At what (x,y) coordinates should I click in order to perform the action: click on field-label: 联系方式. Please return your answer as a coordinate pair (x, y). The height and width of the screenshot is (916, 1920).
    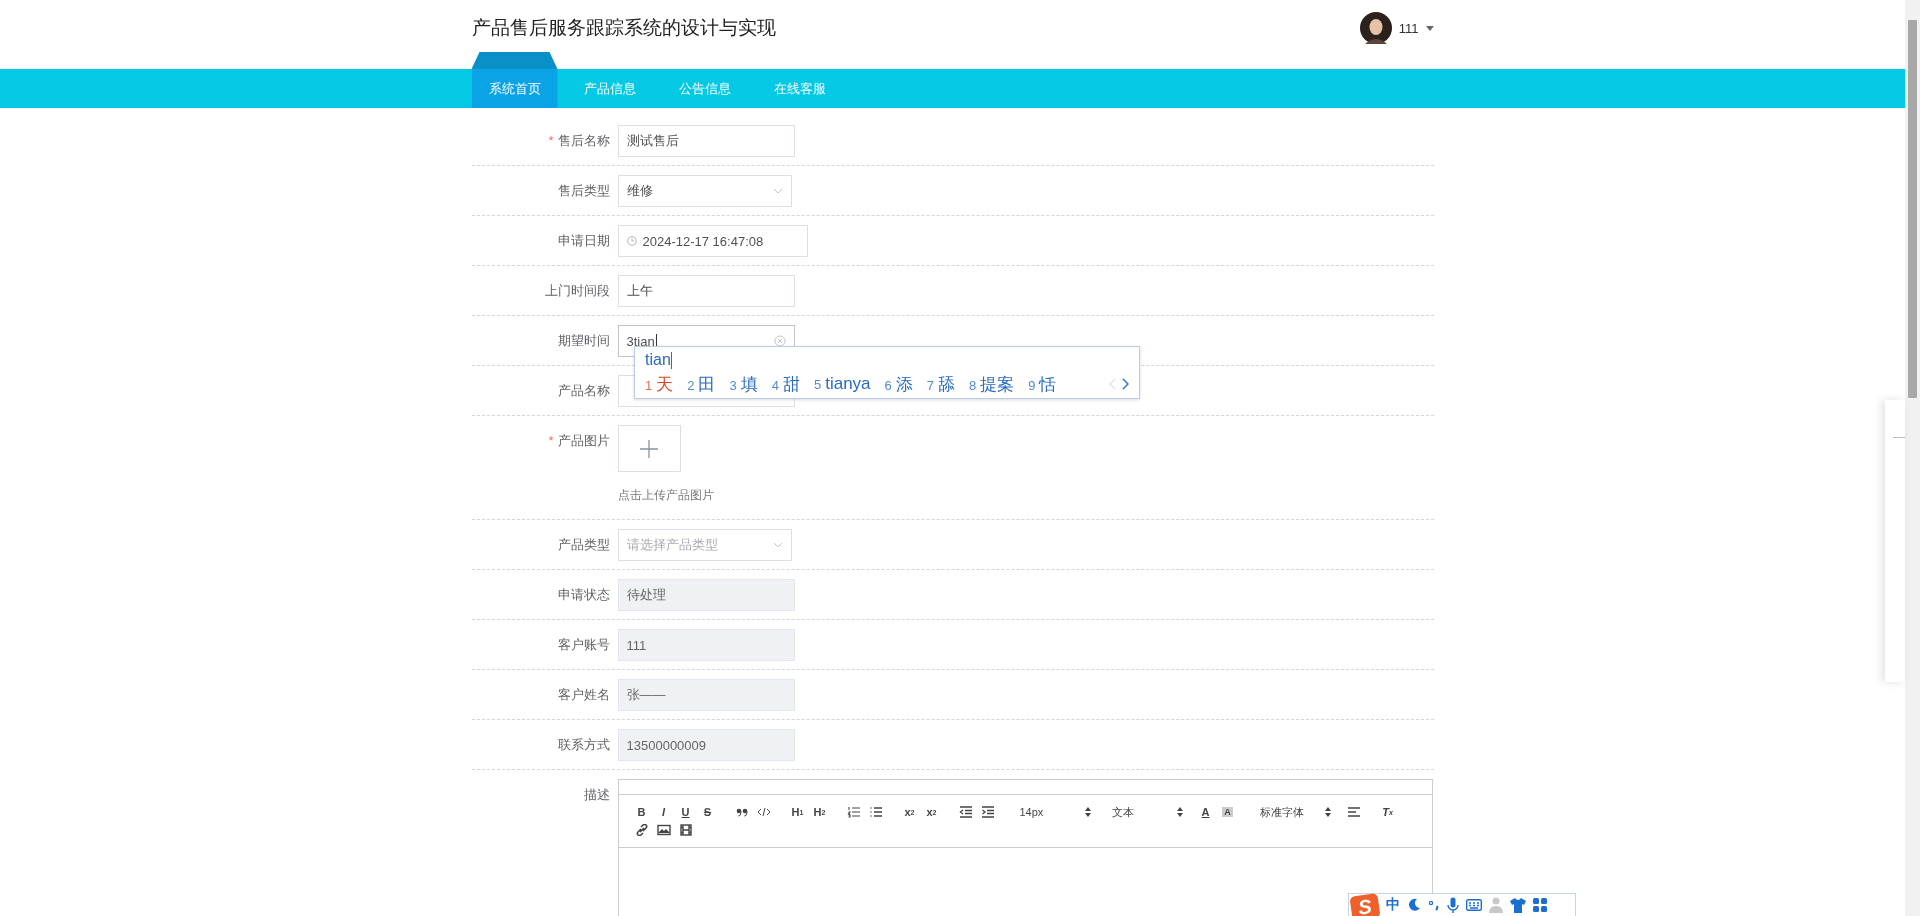
    Looking at the image, I should click on (583, 745).